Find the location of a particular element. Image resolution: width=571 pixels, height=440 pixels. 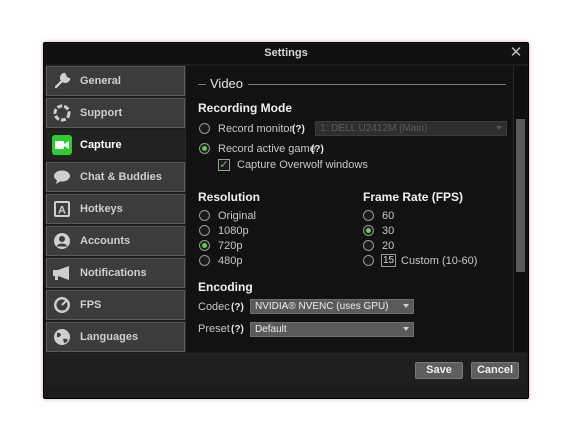

codec-select-value: NVIDIA® NVENC (uses GPU) is located at coordinates (322, 306).